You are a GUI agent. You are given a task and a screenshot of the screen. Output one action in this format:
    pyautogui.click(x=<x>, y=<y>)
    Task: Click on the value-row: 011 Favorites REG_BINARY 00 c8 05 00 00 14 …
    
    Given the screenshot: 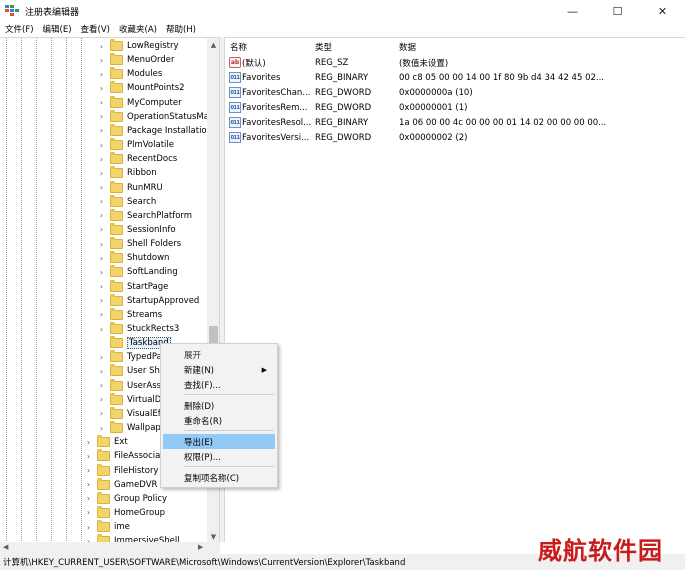 What is the action you would take?
    pyautogui.click(x=455, y=77)
    